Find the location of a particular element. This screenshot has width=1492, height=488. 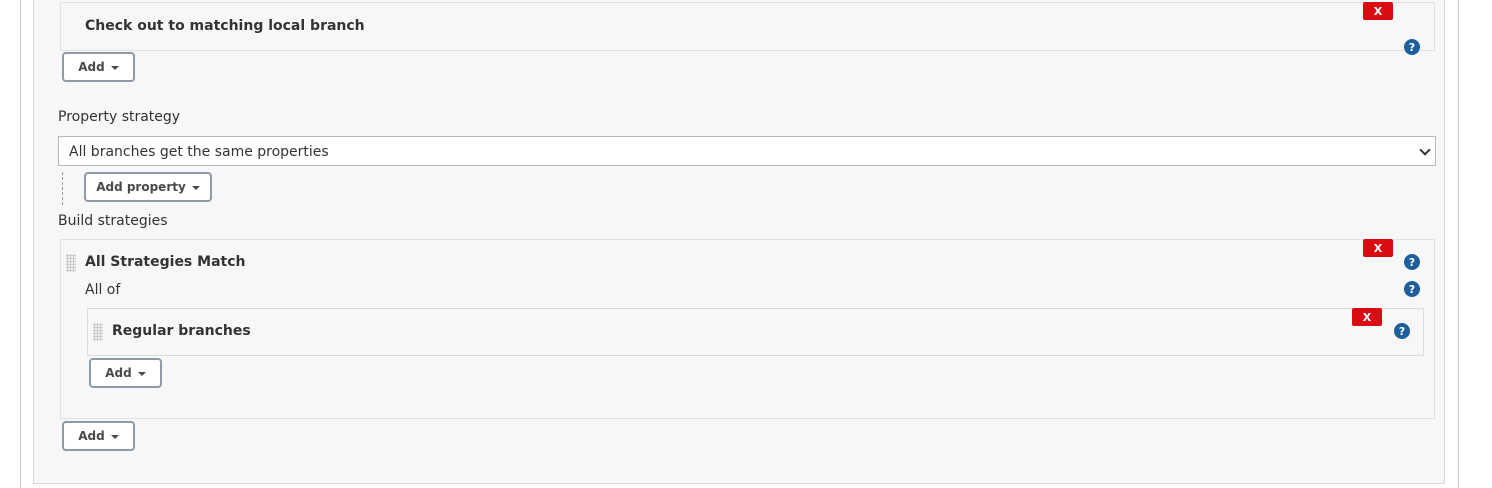

add-behaviour-button: Add is located at coordinates (98, 67).